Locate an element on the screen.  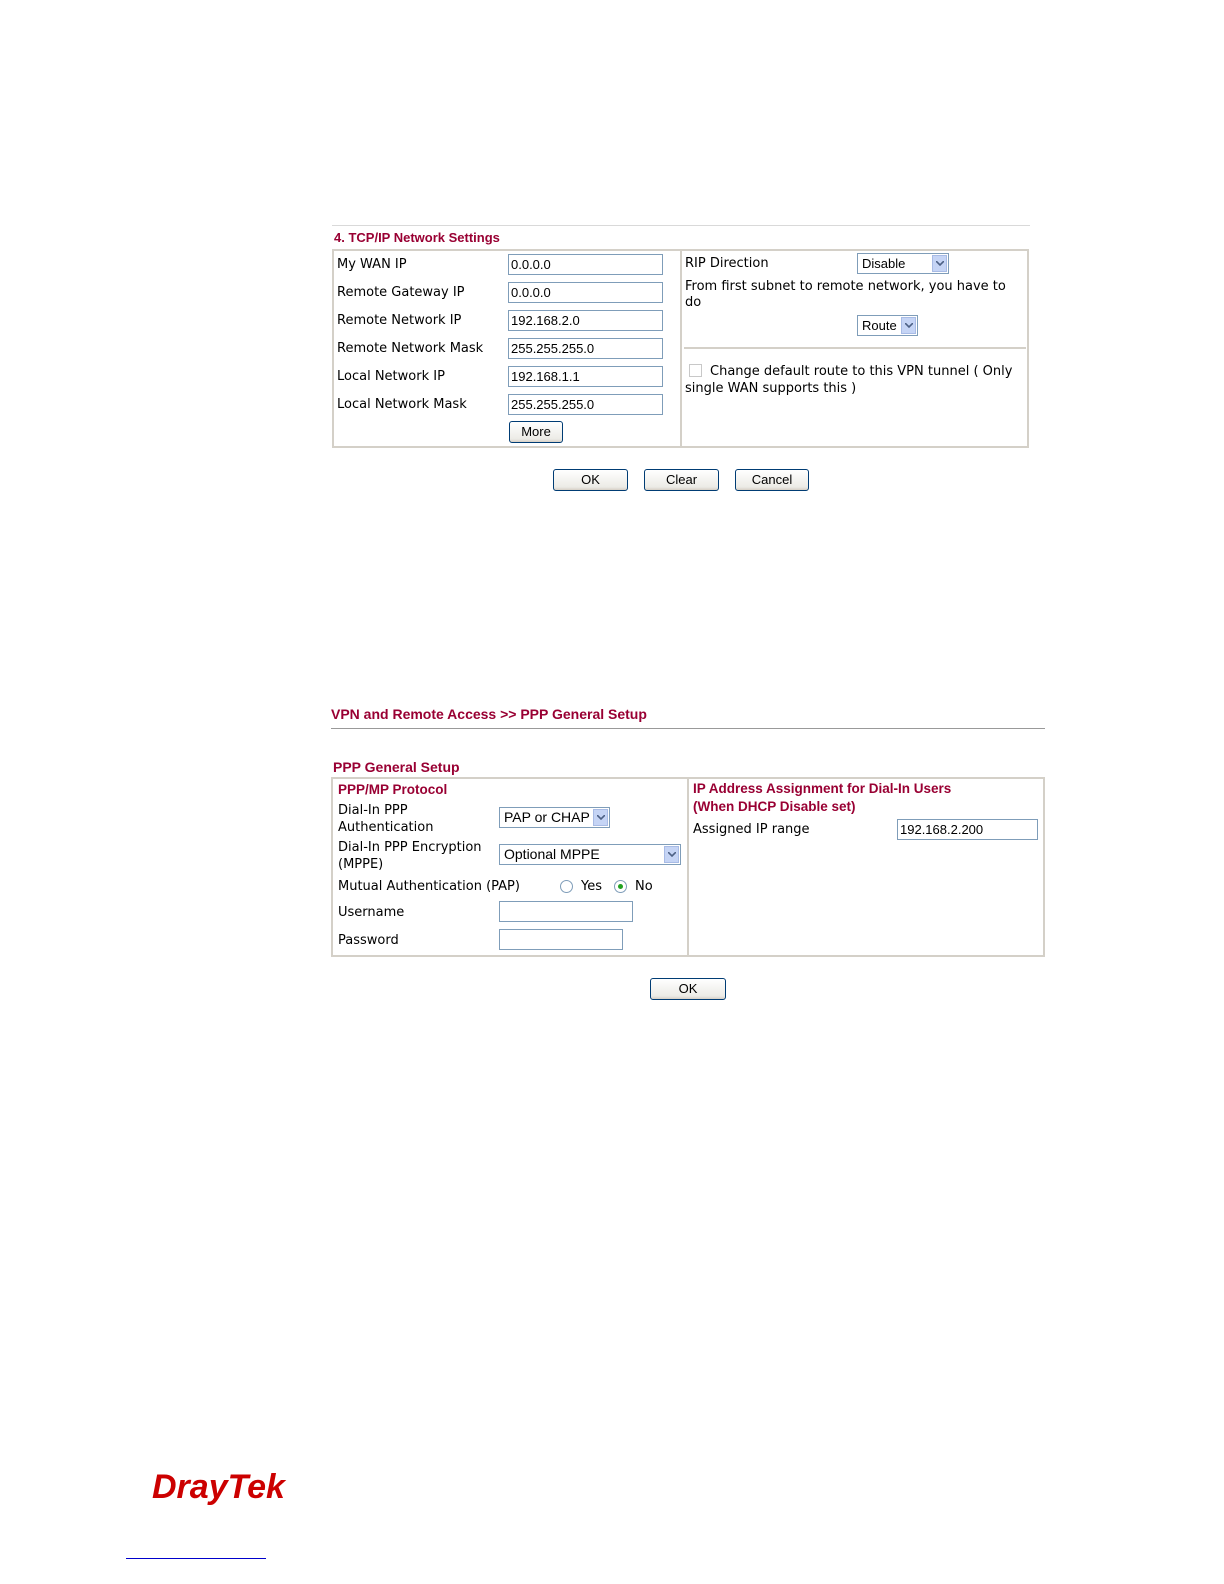
username-input is located at coordinates (566, 911).